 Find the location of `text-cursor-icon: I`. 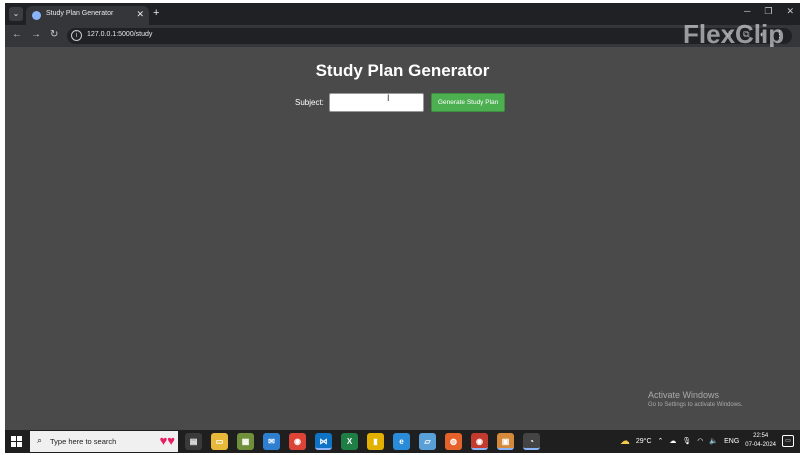

text-cursor-icon: I is located at coordinates (388, 98).